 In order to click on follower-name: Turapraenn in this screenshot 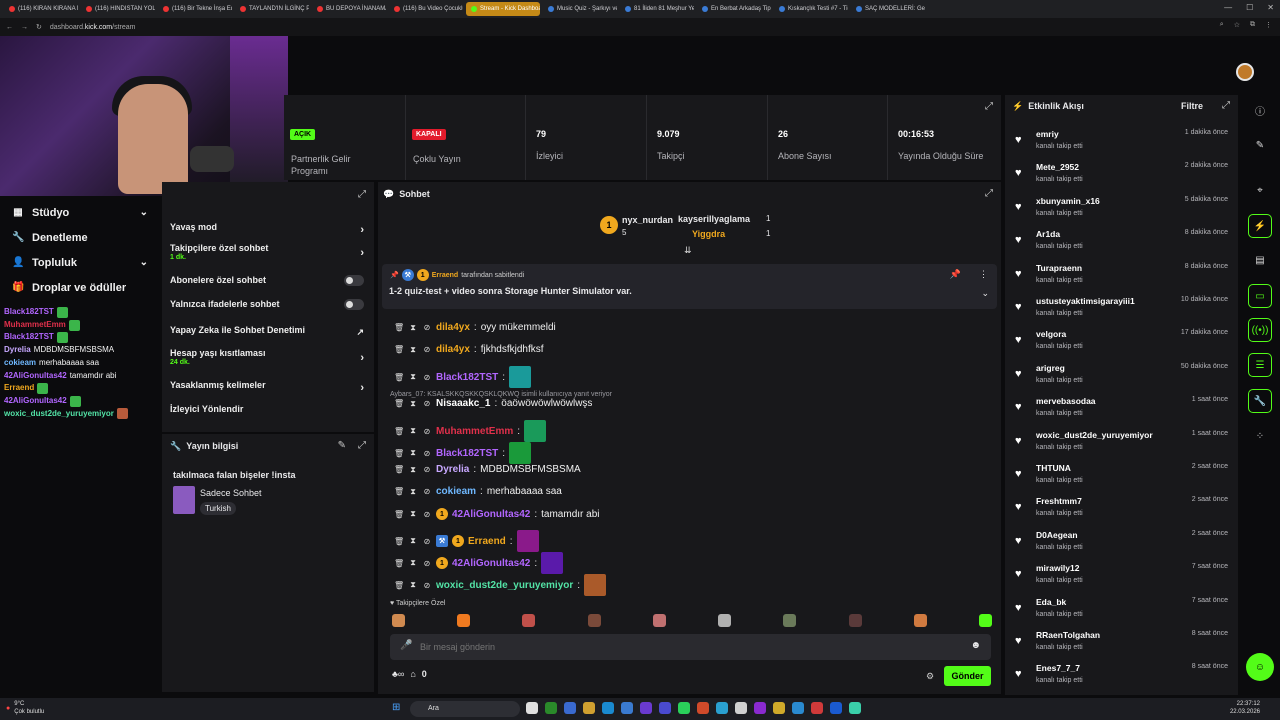, I will do `click(1059, 268)`.